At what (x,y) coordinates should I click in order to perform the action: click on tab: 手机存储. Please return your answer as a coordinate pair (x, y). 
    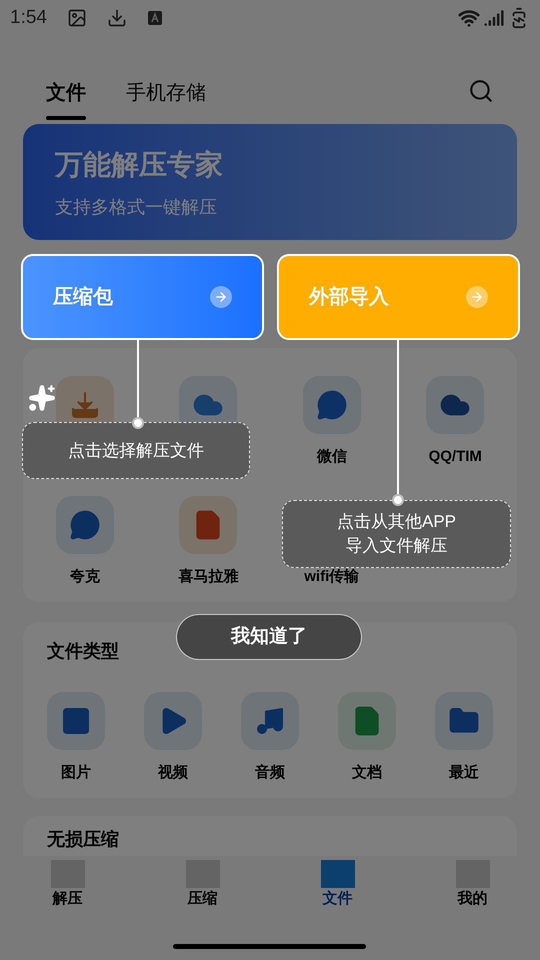
    Looking at the image, I should click on (166, 99).